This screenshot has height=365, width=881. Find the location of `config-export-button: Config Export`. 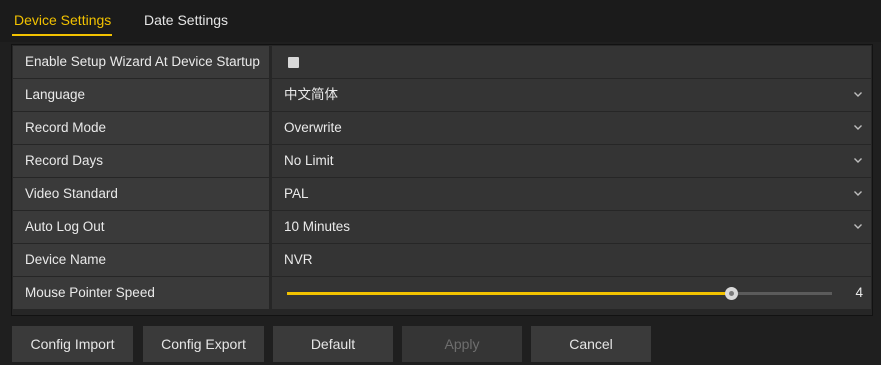

config-export-button: Config Export is located at coordinates (203, 344).